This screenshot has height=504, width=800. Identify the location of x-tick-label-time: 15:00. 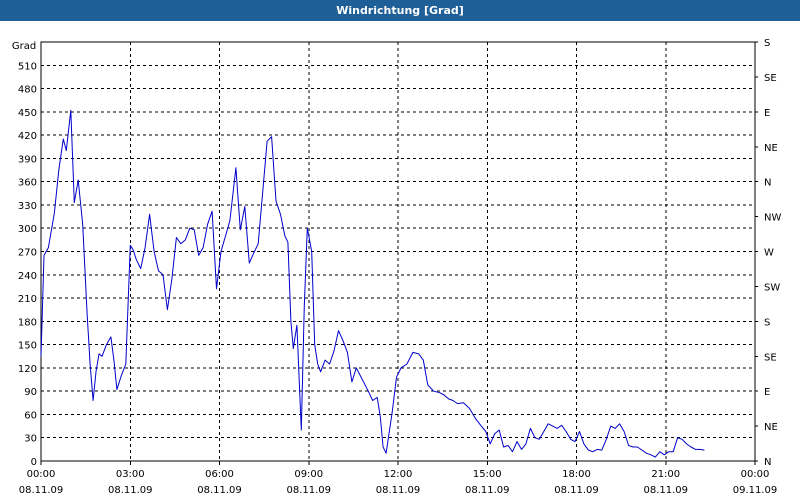
(487, 474).